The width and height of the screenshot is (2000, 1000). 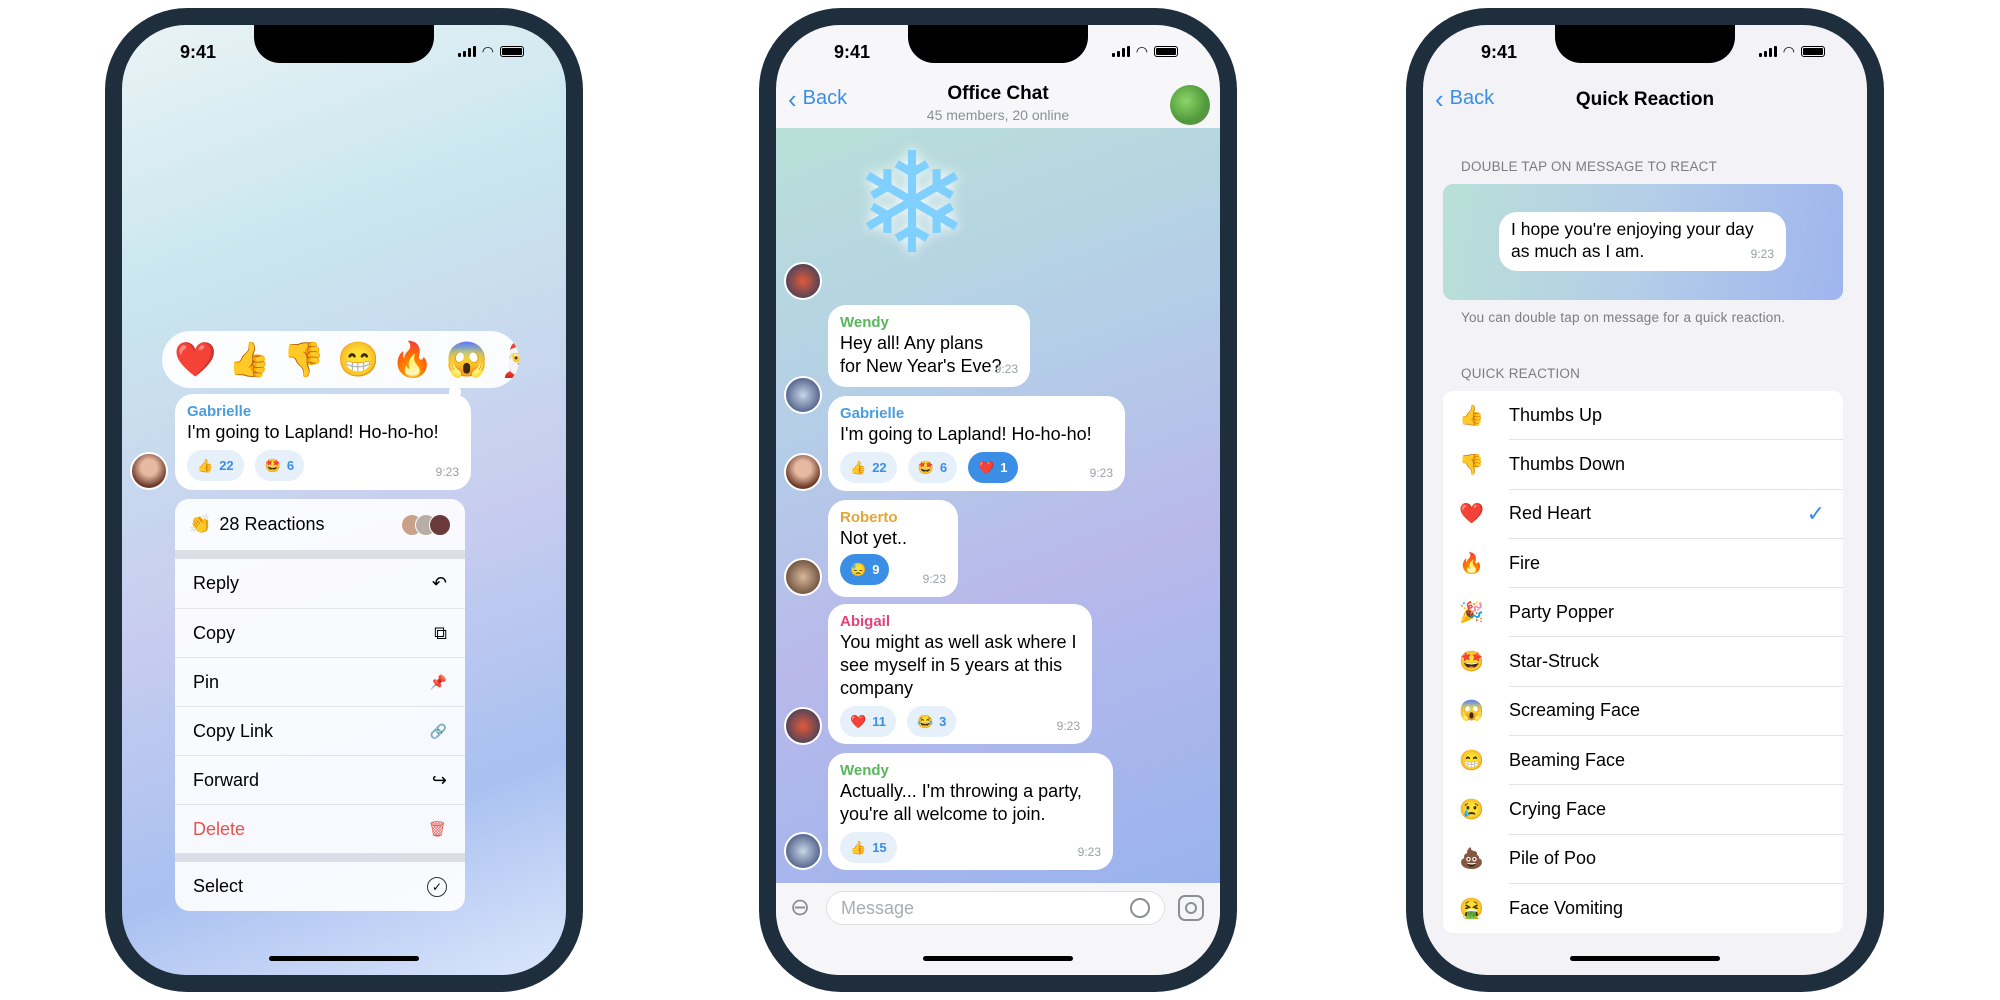 What do you see at coordinates (320, 583) in the screenshot?
I see `menu-item-reply: Reply ↶` at bounding box center [320, 583].